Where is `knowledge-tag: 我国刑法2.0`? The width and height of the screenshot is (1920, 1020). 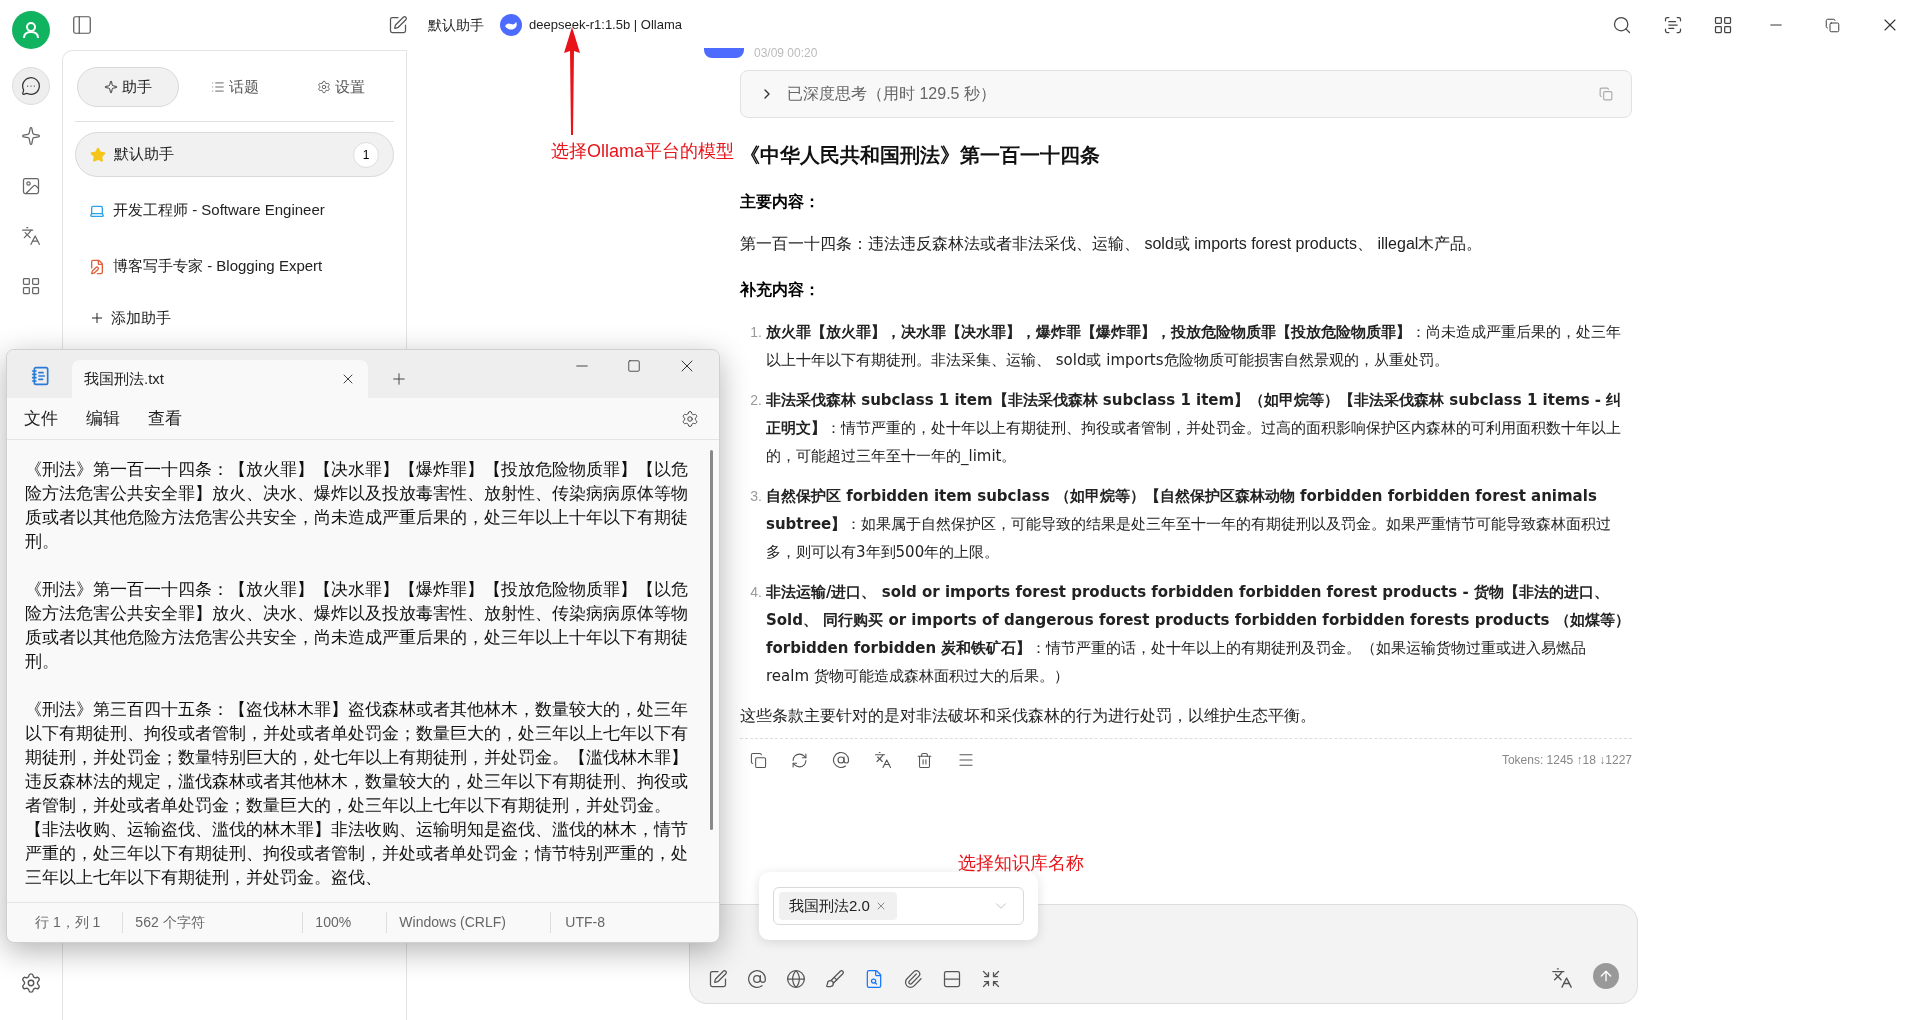
knowledge-tag: 我国刑法2.0 is located at coordinates (838, 906).